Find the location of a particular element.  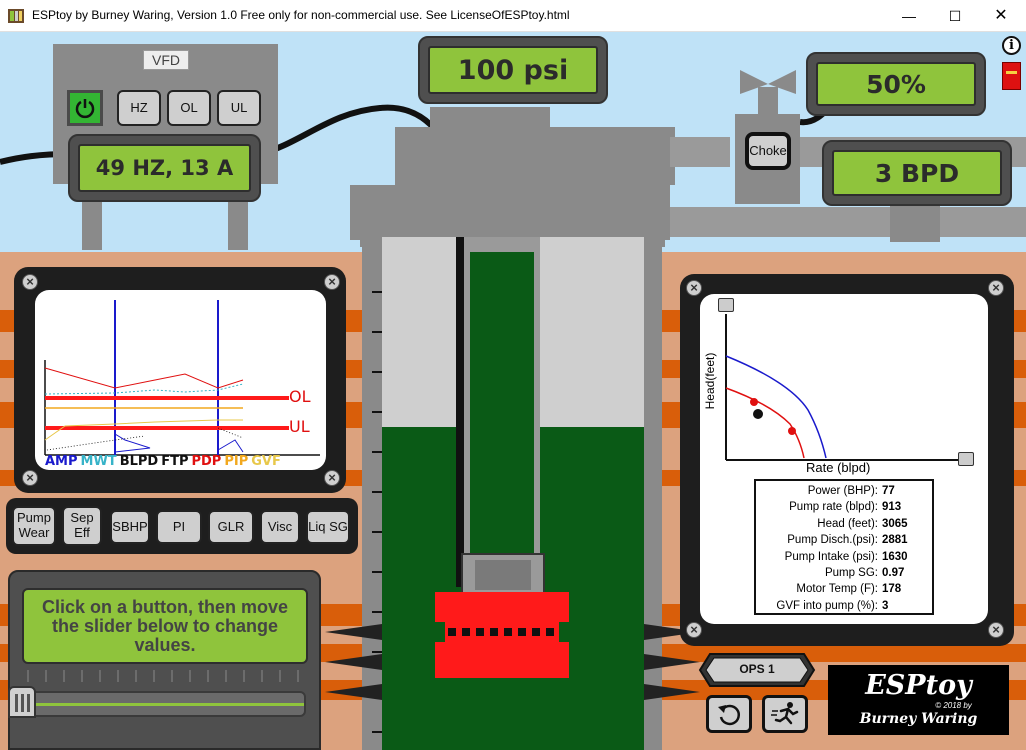

metric-label: Pump Intake (psi): is located at coordinates (831, 556).